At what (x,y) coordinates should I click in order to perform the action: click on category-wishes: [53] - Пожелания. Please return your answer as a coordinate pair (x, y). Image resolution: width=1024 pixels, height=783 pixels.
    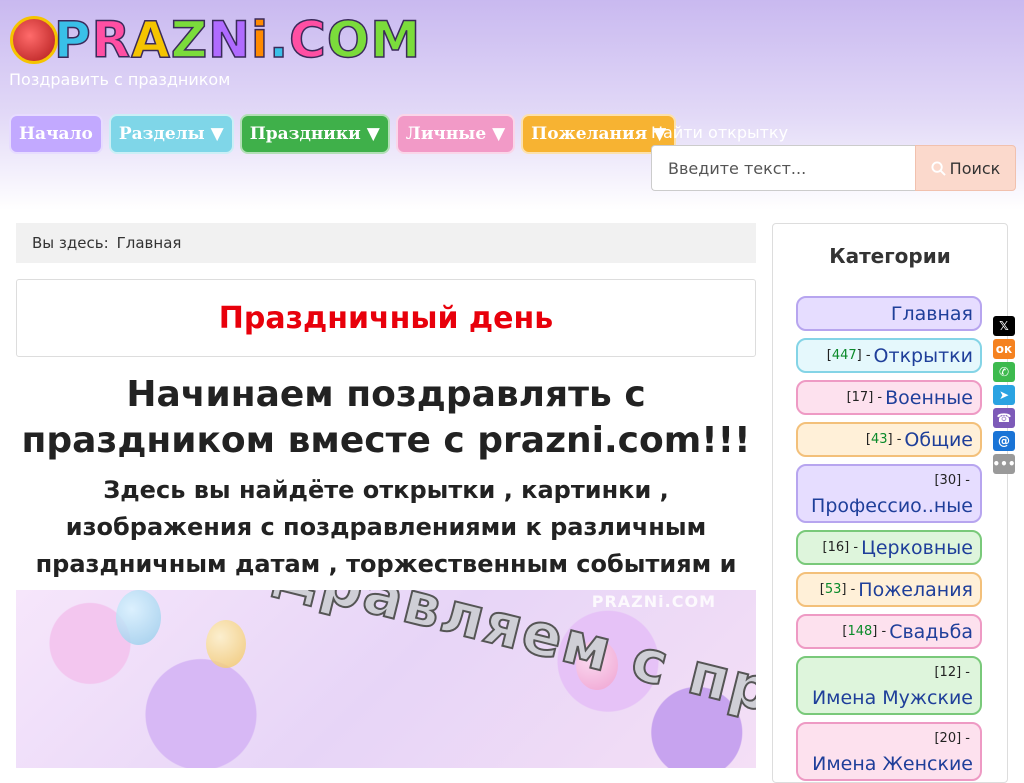
    Looking at the image, I should click on (889, 589).